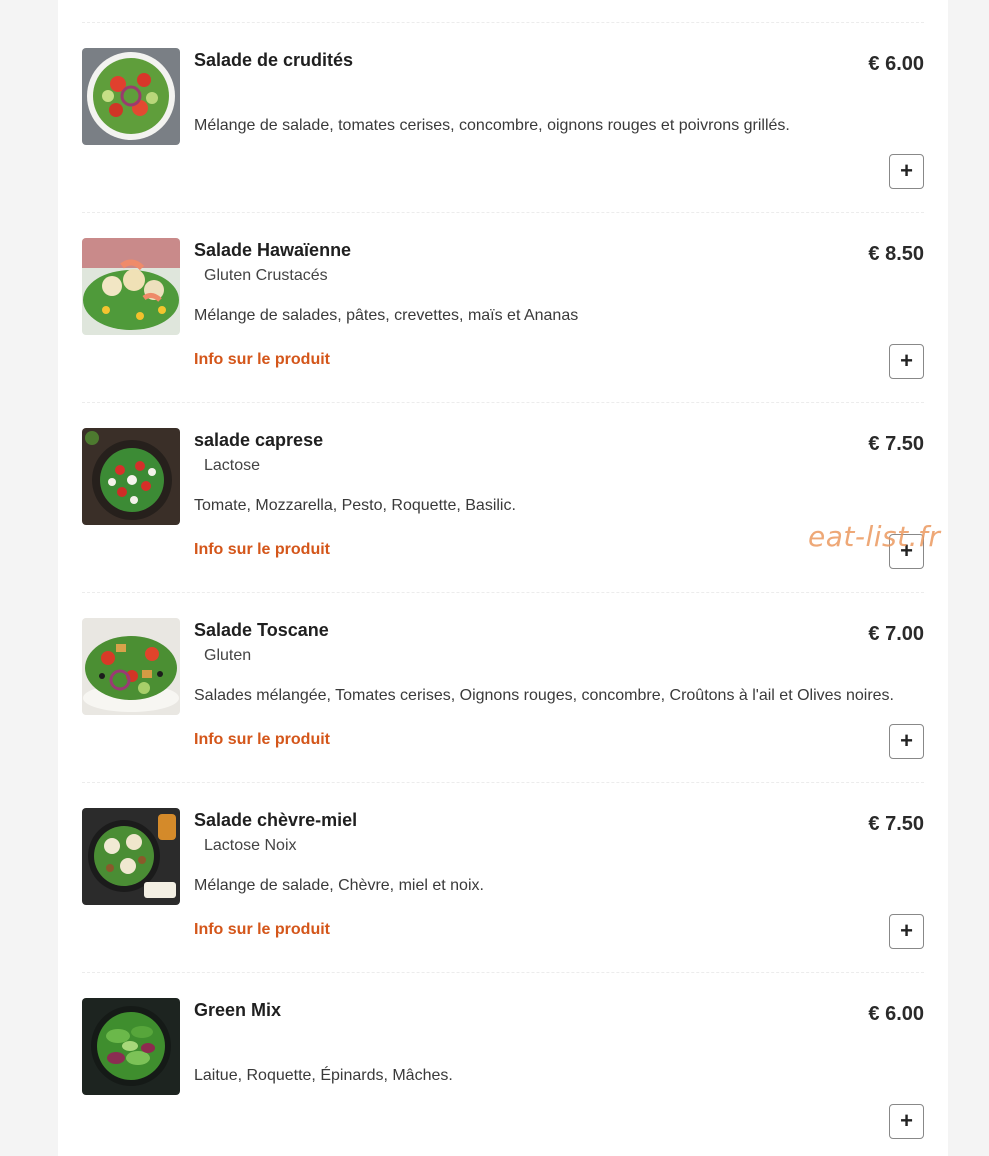 The height and width of the screenshot is (1156, 989). Describe the element at coordinates (896, 254) in the screenshot. I see `item-price: € 8.50` at that location.